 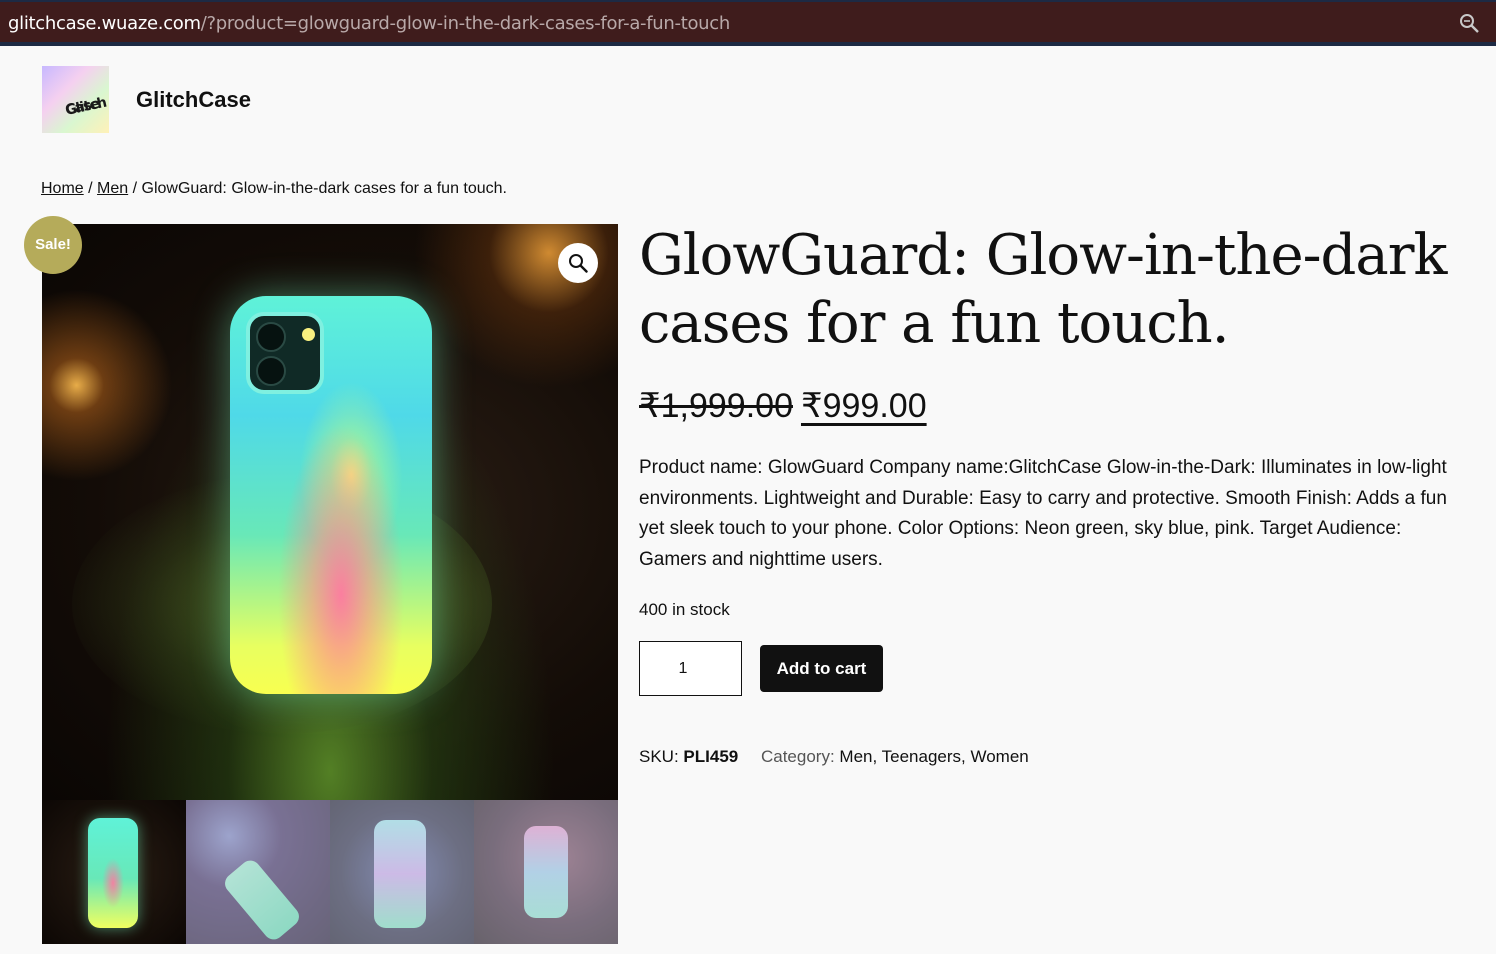 I want to click on gallery-thumbnails, so click(x=330, y=872).